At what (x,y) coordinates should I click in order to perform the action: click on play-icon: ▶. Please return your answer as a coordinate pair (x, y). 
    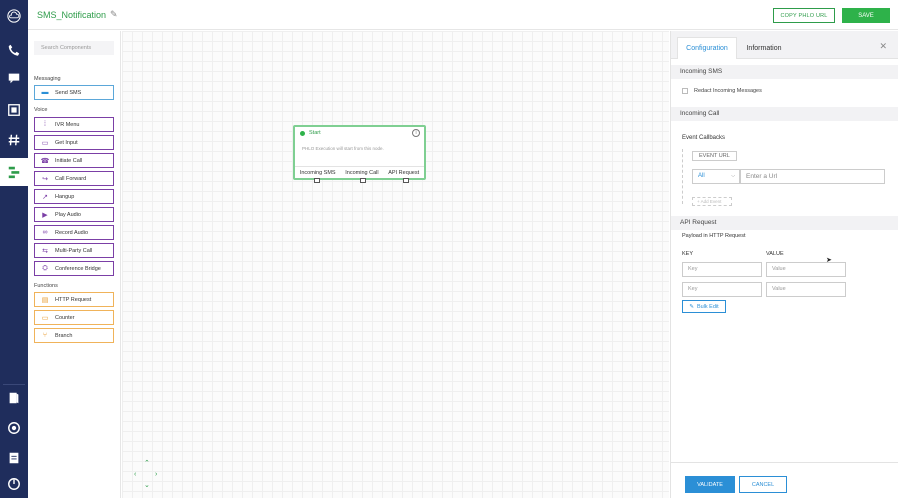
    Looking at the image, I should click on (45, 215).